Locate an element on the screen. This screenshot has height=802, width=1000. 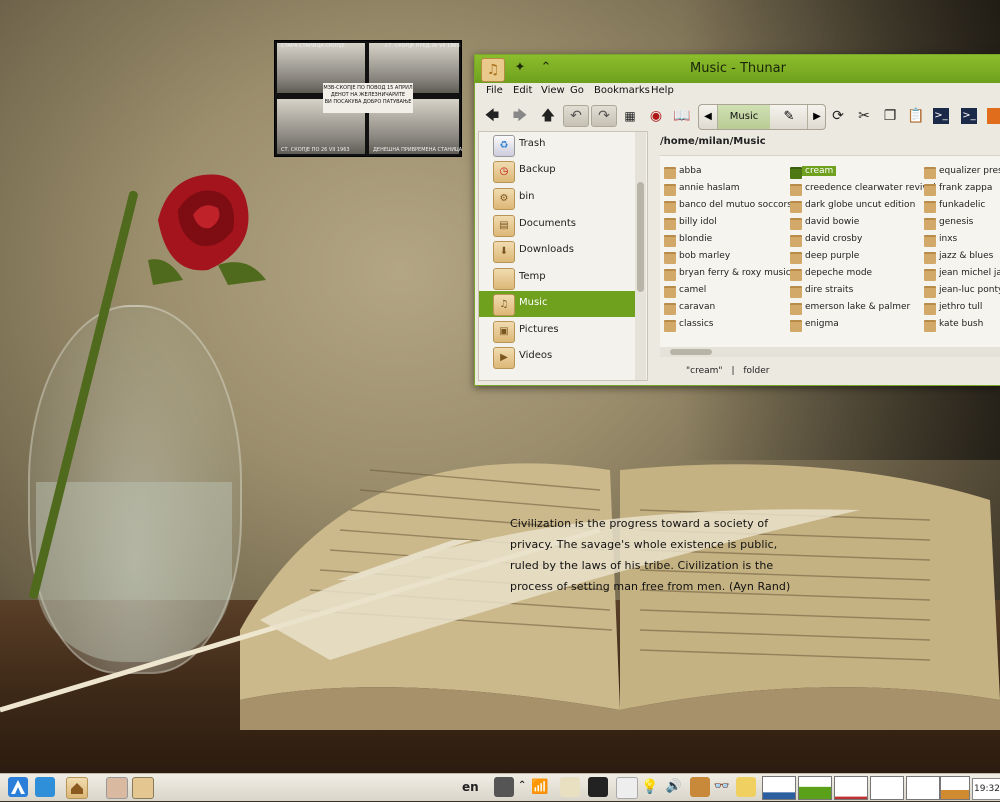
book-icon: 📖 is located at coordinates (682, 116).